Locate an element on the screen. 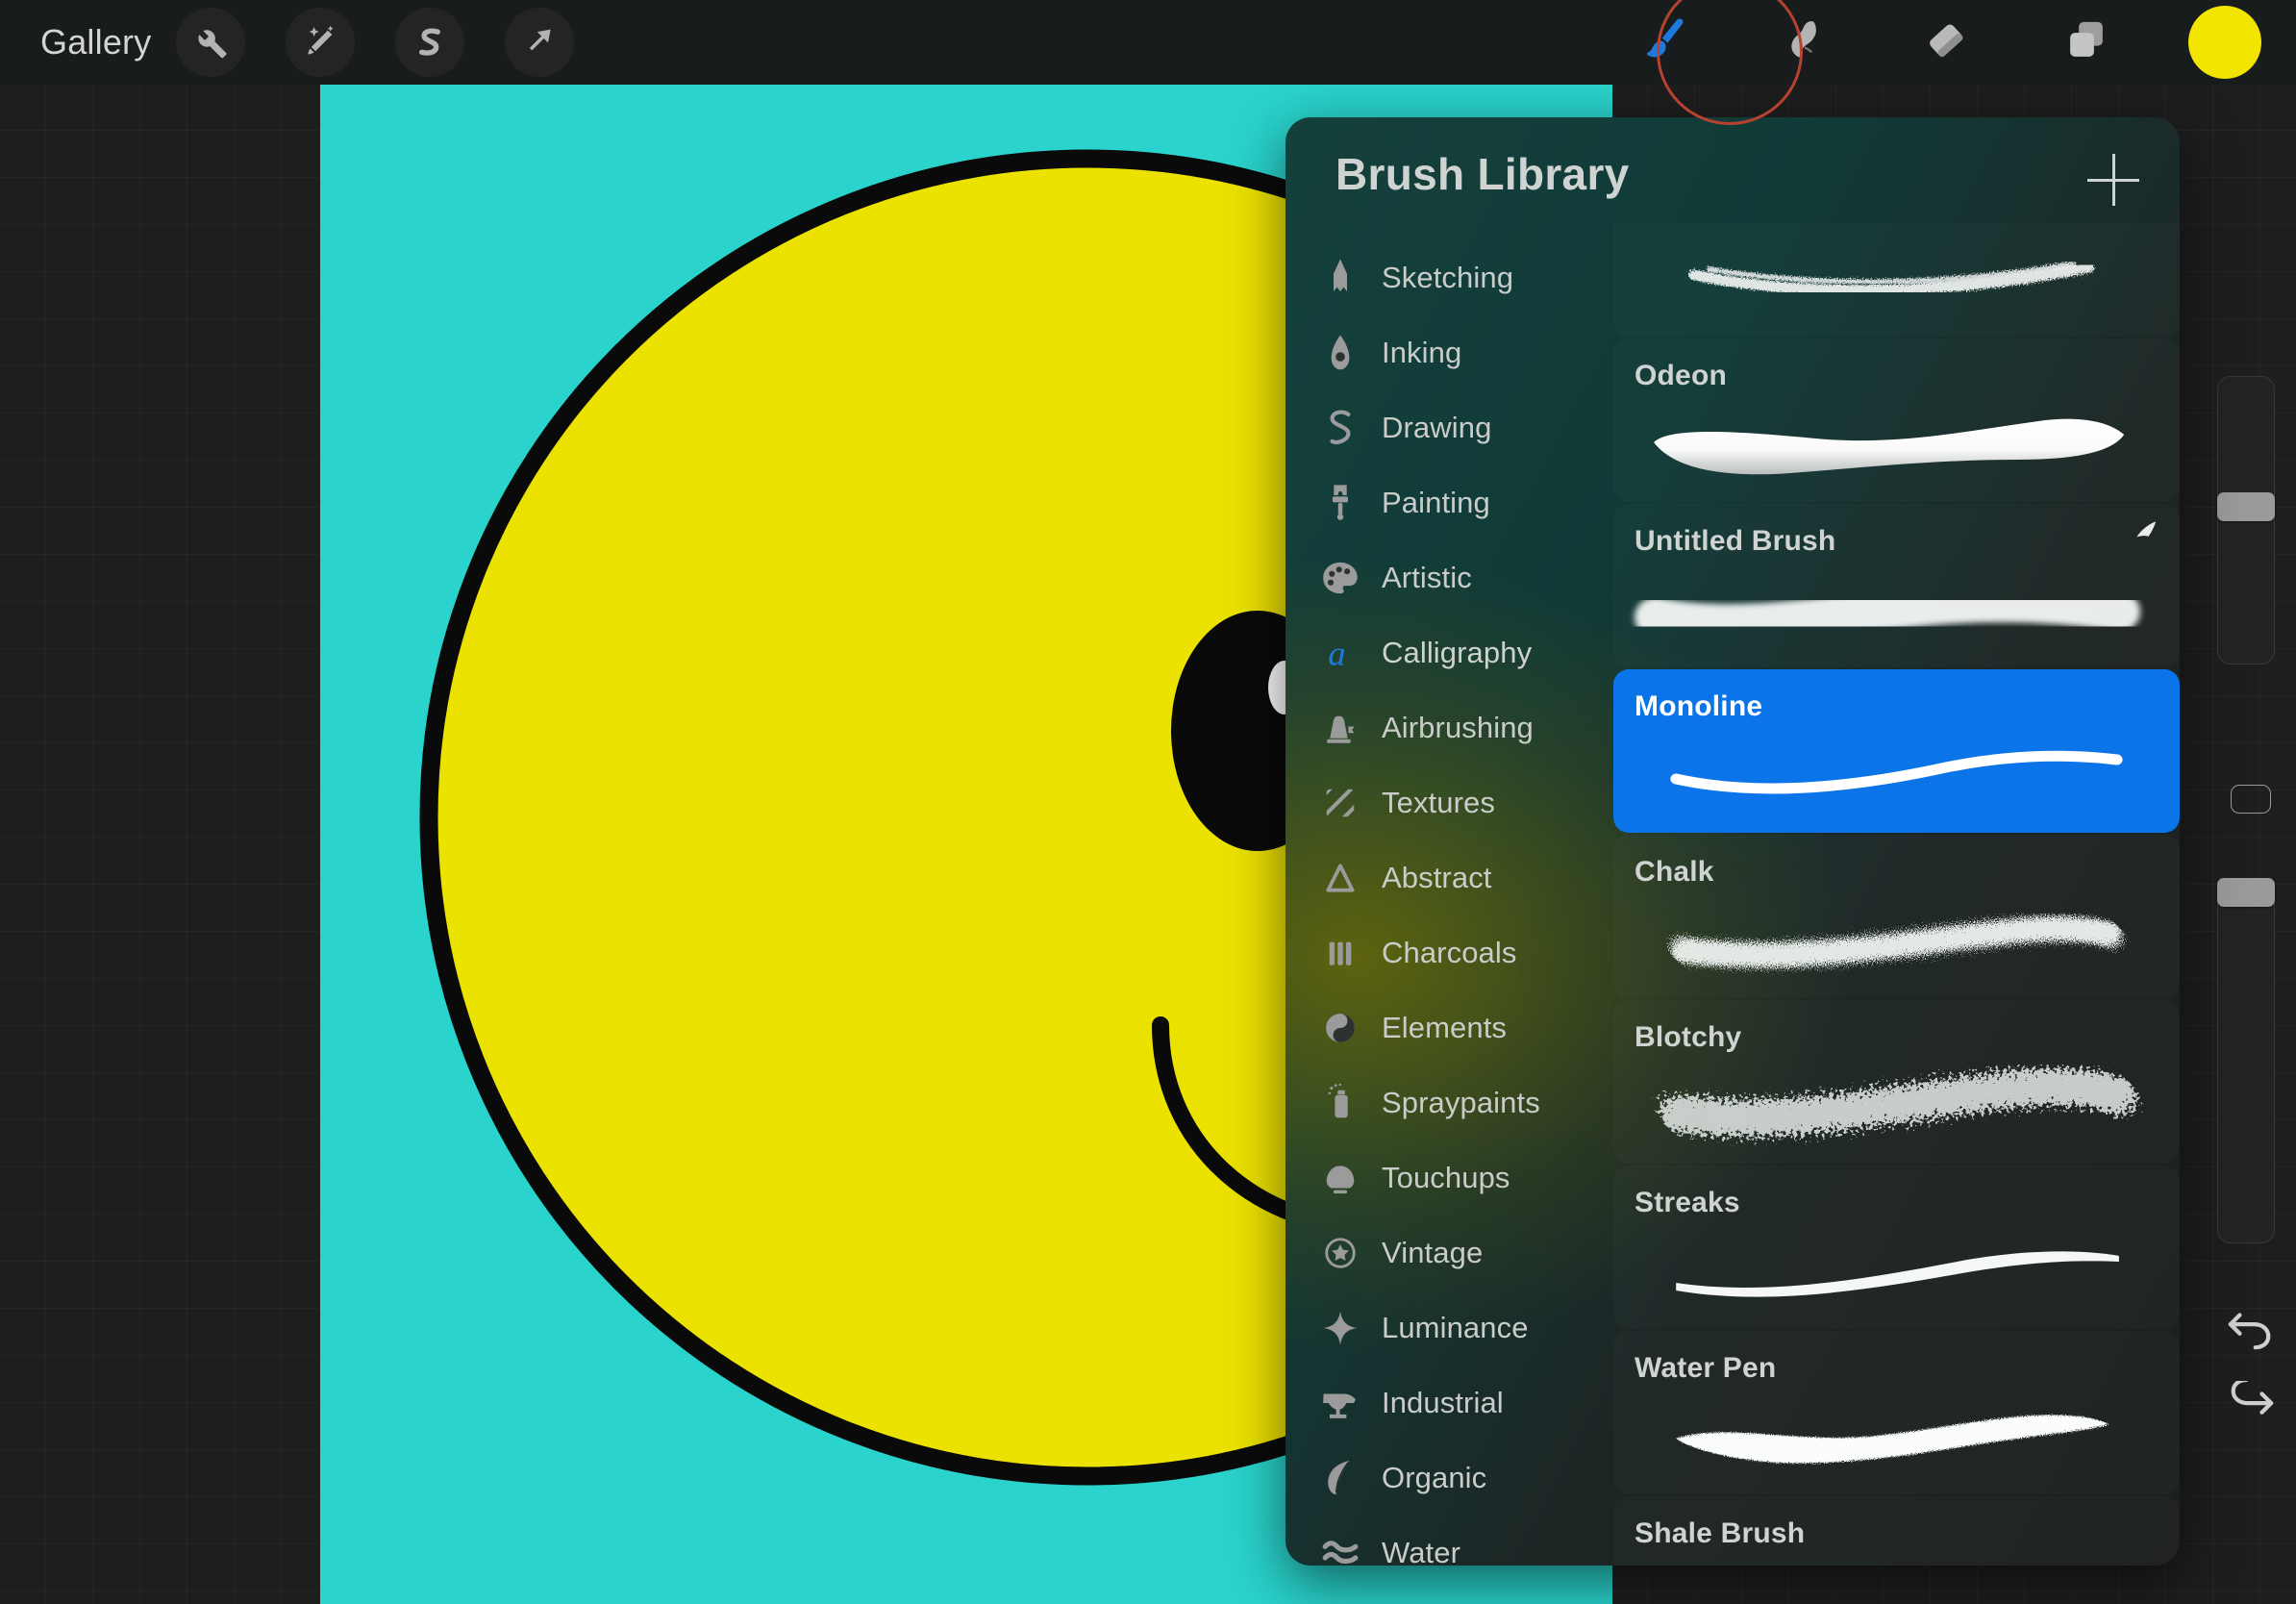 This screenshot has height=1604, width=2296. brush-list-item: Water Pen is located at coordinates (1896, 1412).